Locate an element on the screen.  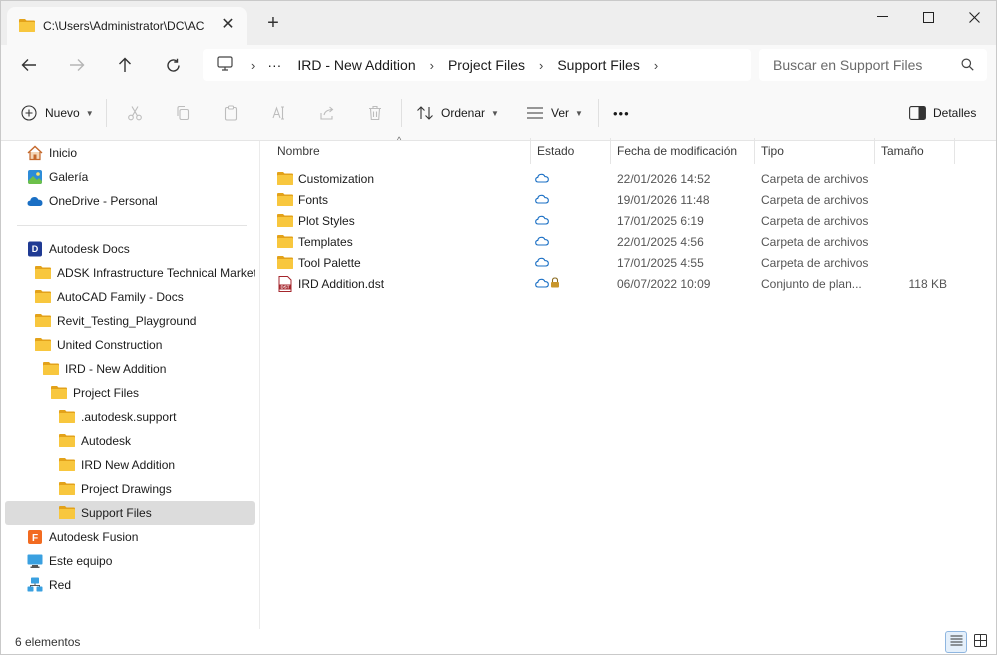
column-header-status: Estado is located at coordinates (571, 151).